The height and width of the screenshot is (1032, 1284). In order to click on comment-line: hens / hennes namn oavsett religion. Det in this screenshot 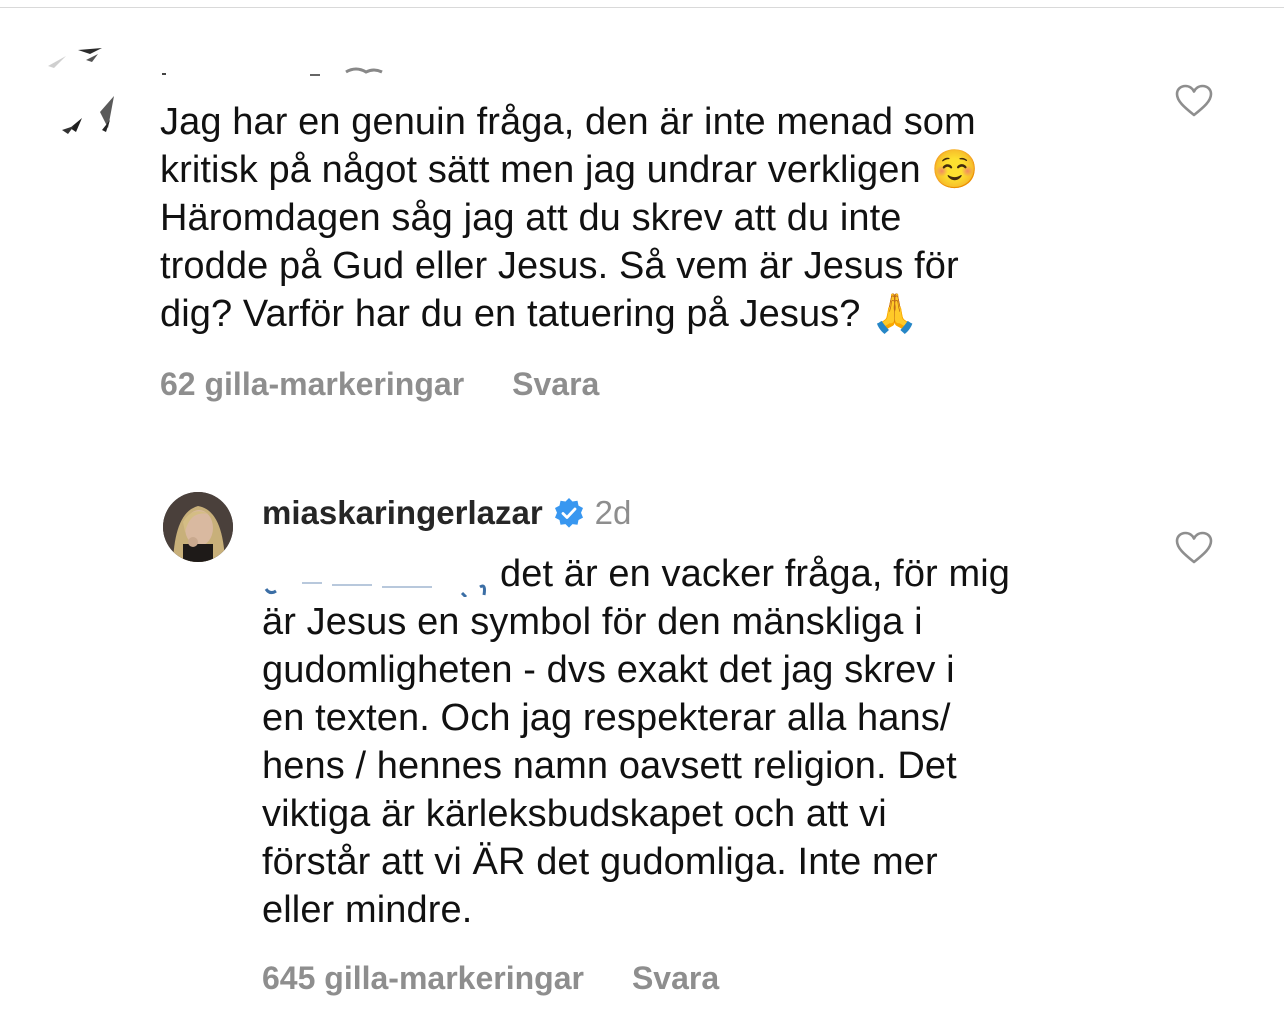, I will do `click(609, 766)`.